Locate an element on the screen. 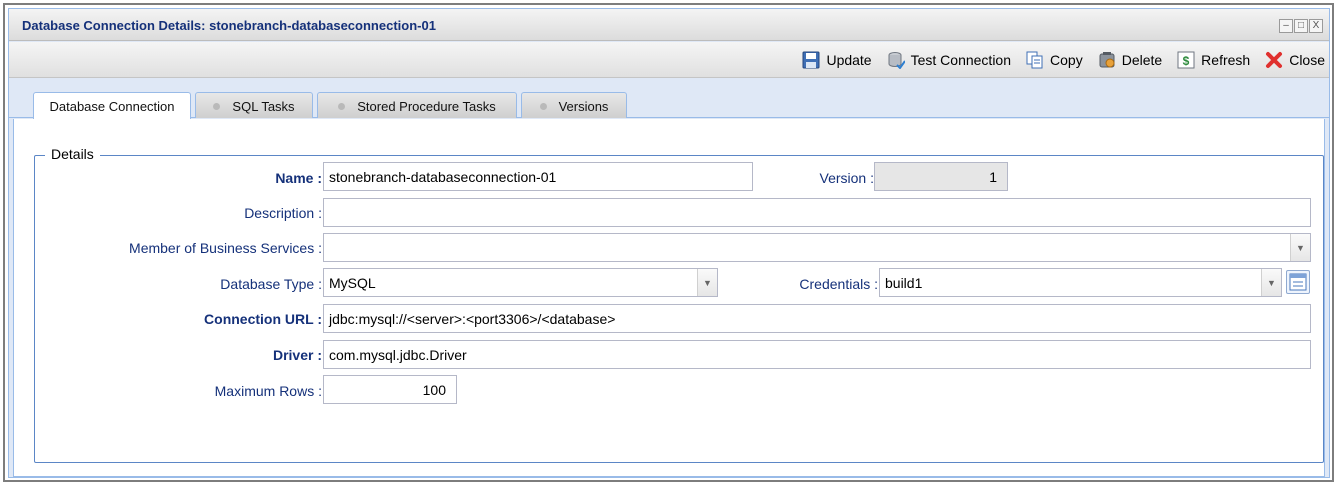 The width and height of the screenshot is (1337, 485). tab-sql-tasks-label: SQL Tasks is located at coordinates (263, 106).